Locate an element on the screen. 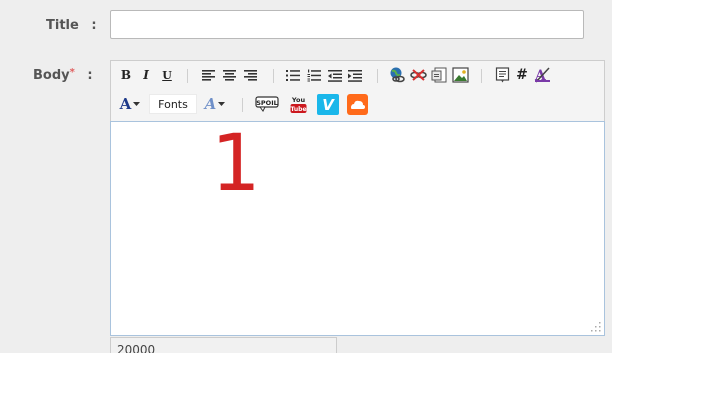 This screenshot has width=704, height=396. bold-button: B is located at coordinates (126, 75).